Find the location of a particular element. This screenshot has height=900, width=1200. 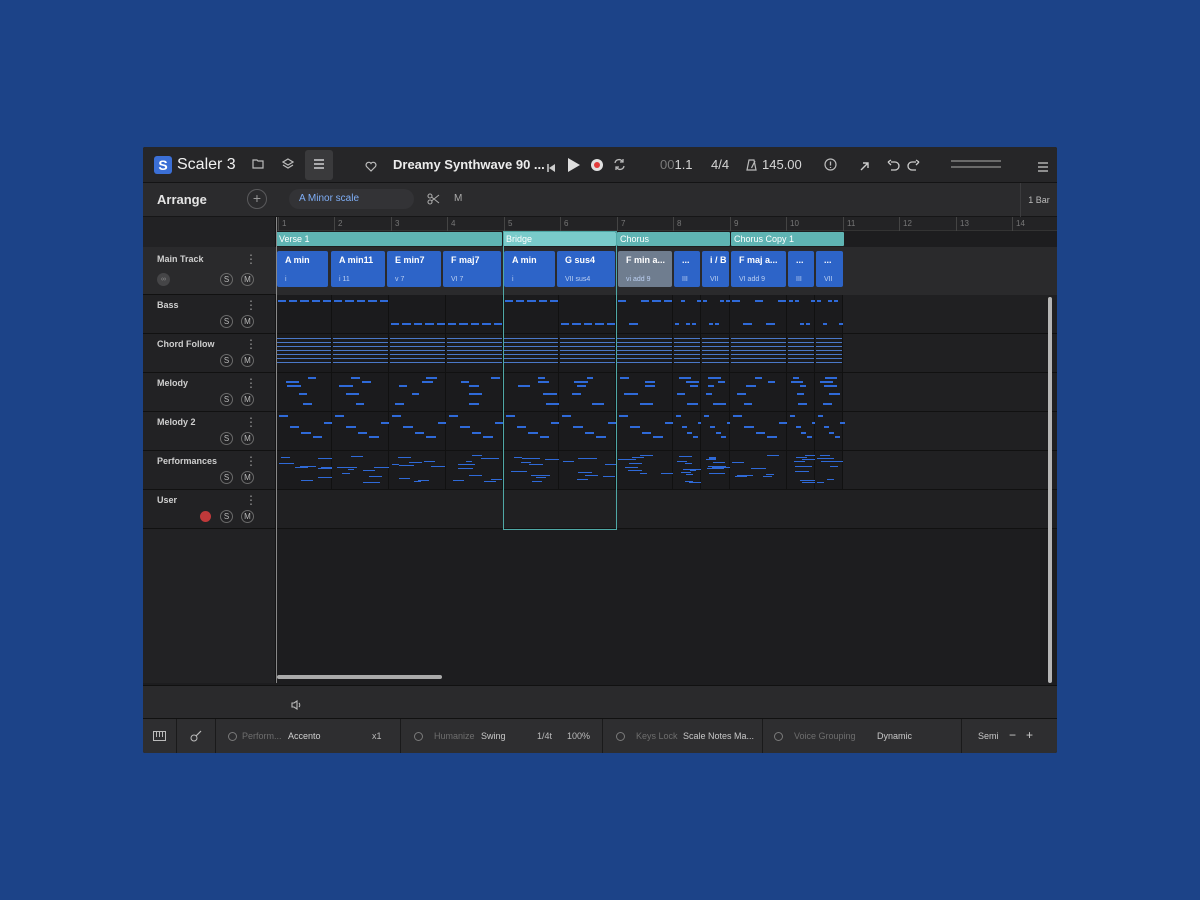

chord-block-selected: F min a... vi add 9 is located at coordinates (645, 269).